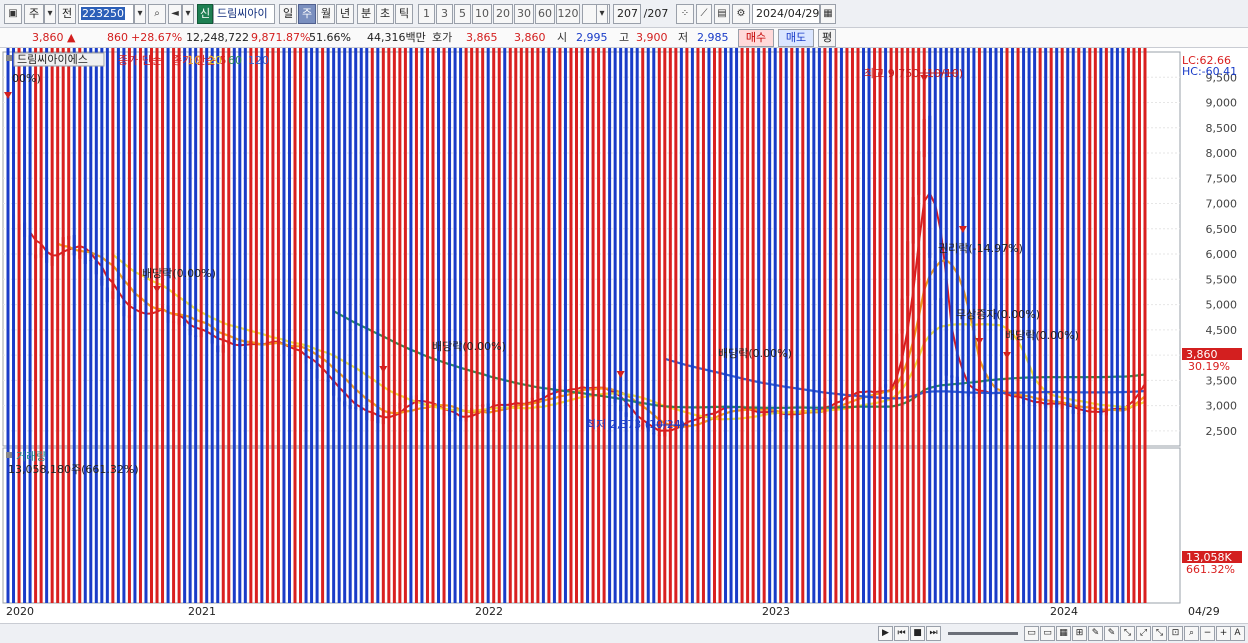  What do you see at coordinates (1063, 633) in the screenshot?
I see `view-icon-3: ▦` at bounding box center [1063, 633].